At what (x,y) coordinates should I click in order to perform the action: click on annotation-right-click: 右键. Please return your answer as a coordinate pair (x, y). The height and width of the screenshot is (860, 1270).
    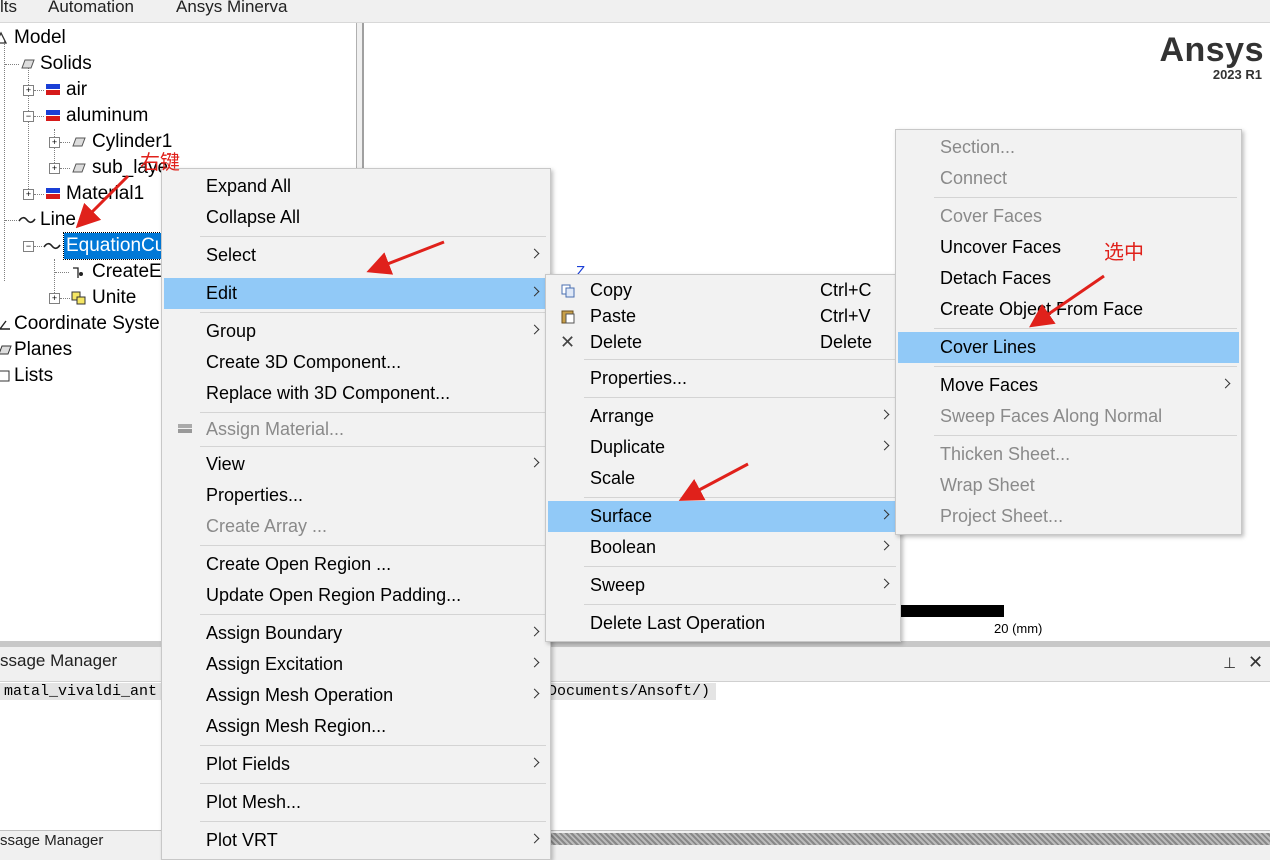
    Looking at the image, I should click on (160, 163).